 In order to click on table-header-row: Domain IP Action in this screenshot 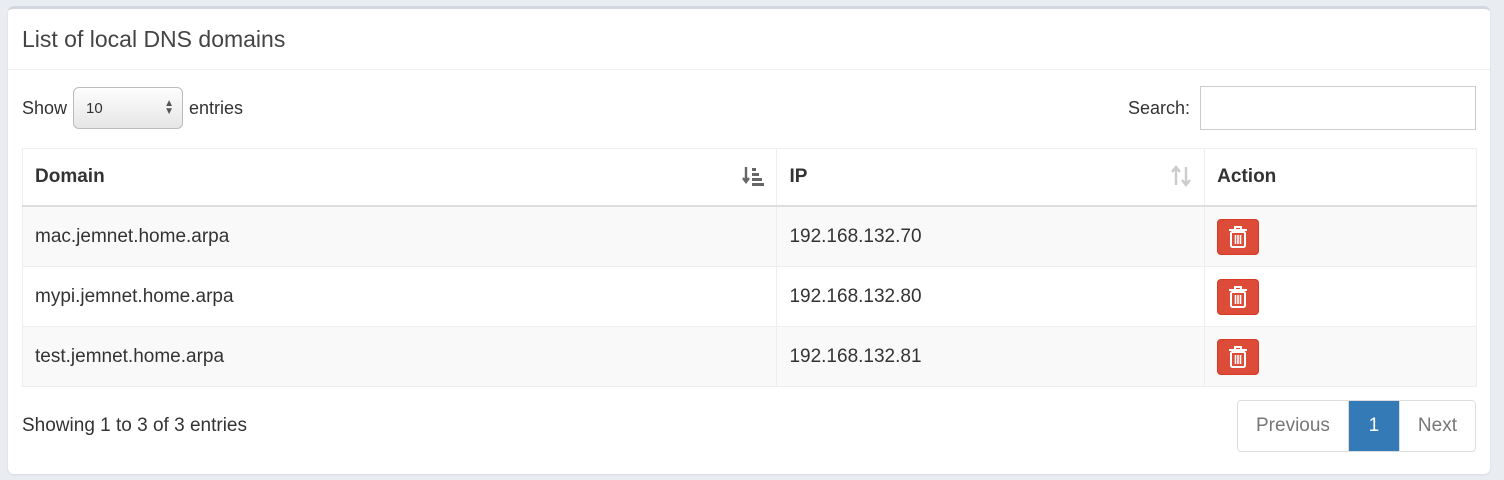, I will do `click(749, 177)`.